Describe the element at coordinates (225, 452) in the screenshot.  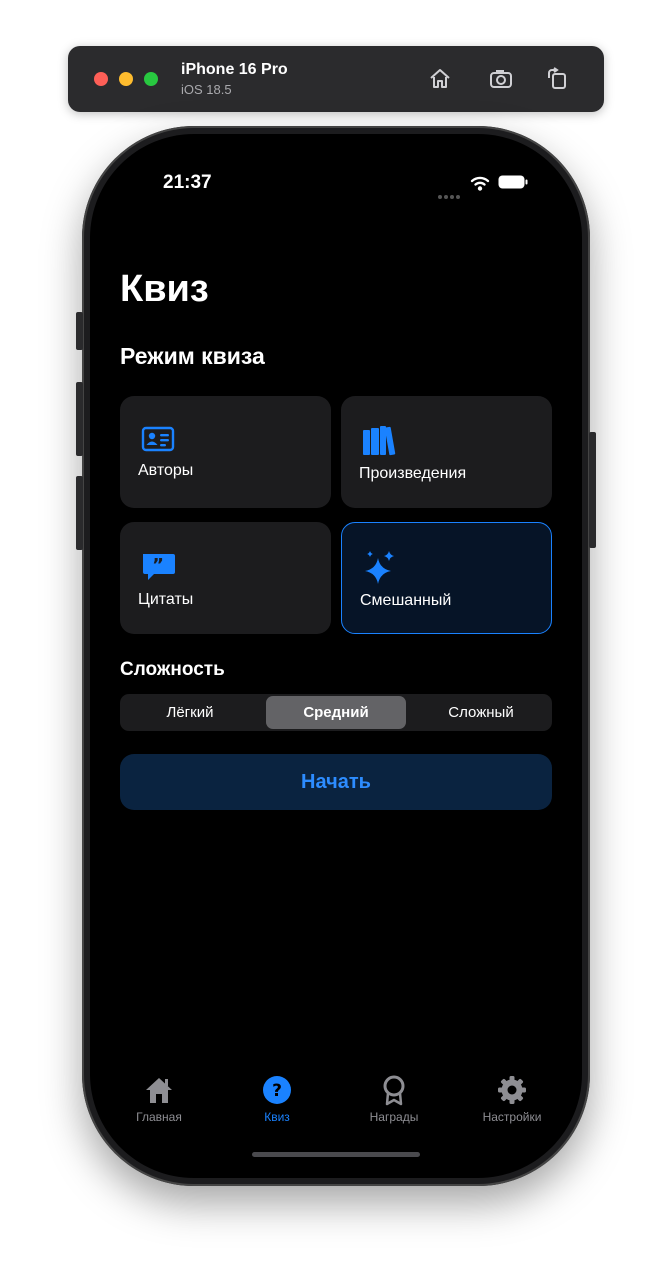
I see `mode-card-authors: Авторы` at that location.